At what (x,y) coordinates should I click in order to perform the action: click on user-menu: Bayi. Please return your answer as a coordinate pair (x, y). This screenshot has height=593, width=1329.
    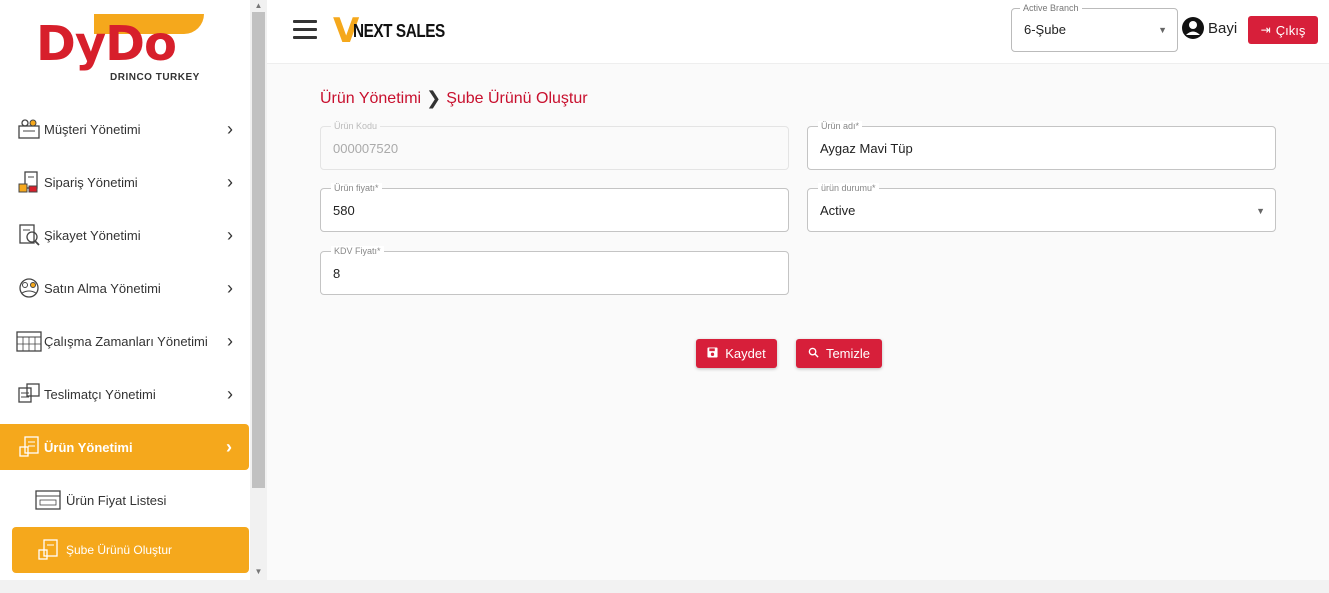
    Looking at the image, I should click on (1209, 28).